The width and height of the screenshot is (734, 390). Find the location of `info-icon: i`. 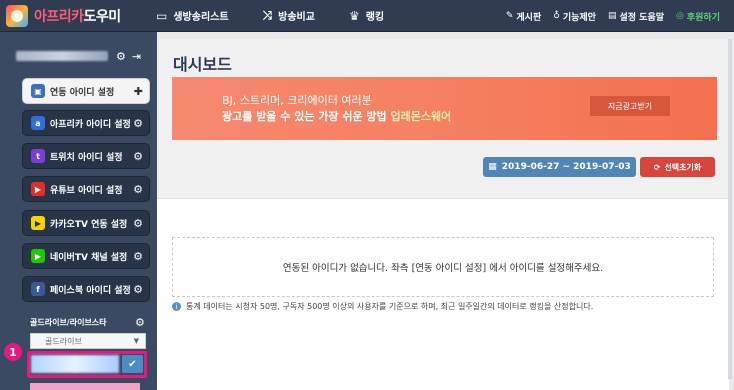

info-icon: i is located at coordinates (176, 306).